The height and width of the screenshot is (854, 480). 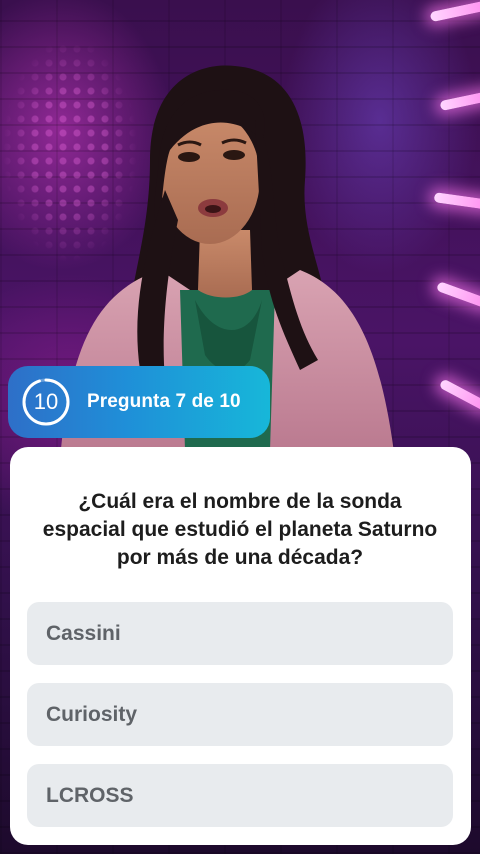 I want to click on answer-option-label: Curiosity, so click(x=92, y=714).